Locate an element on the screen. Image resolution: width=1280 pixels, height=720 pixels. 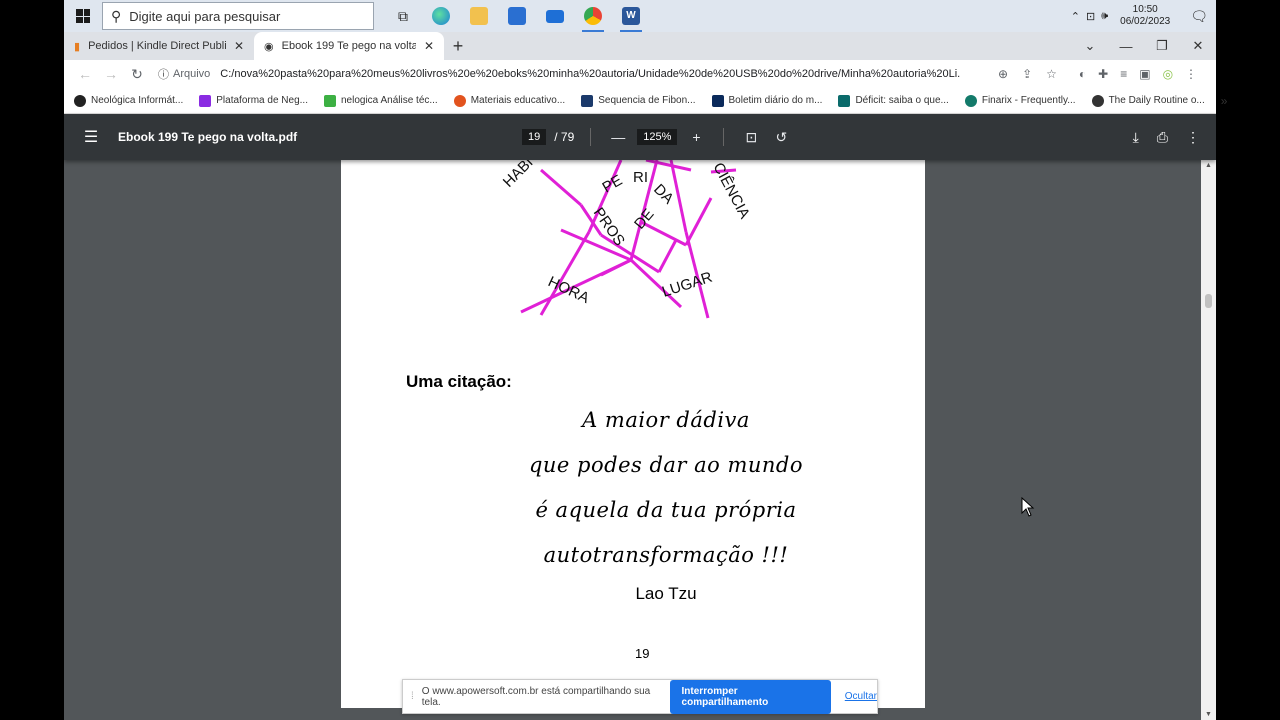
clock: 10:50 06/02/2023 is located at coordinates (1145, 16).